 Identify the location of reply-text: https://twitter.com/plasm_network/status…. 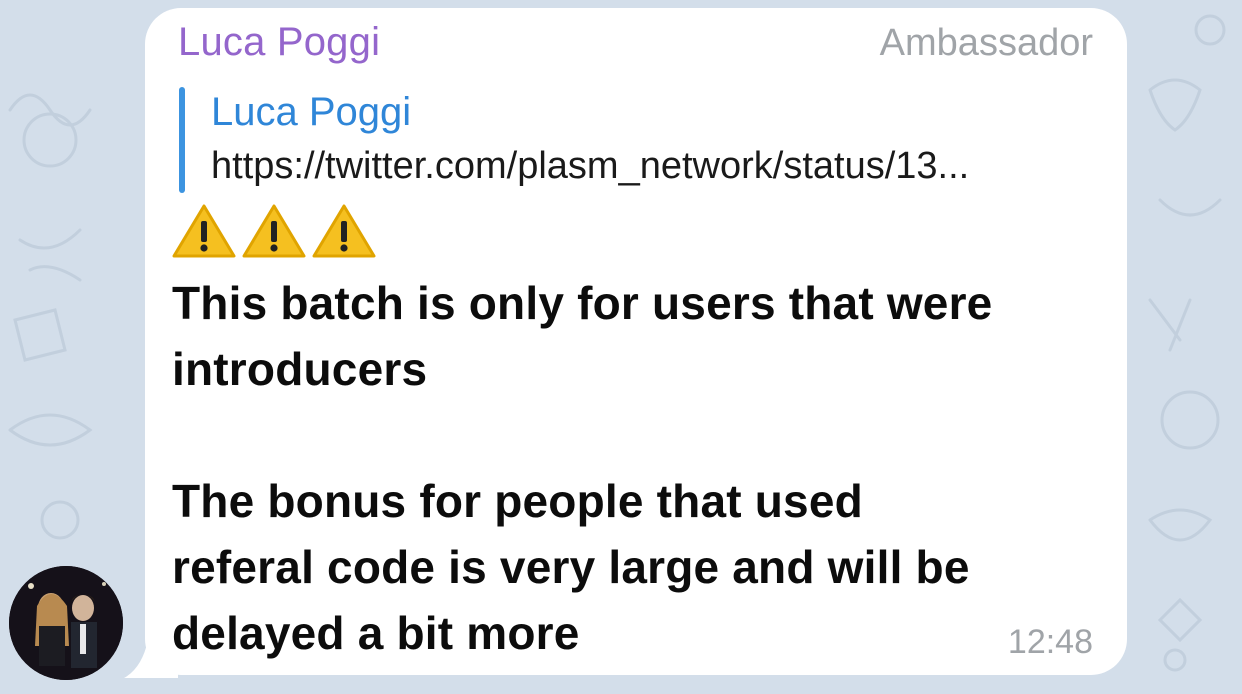
(590, 166).